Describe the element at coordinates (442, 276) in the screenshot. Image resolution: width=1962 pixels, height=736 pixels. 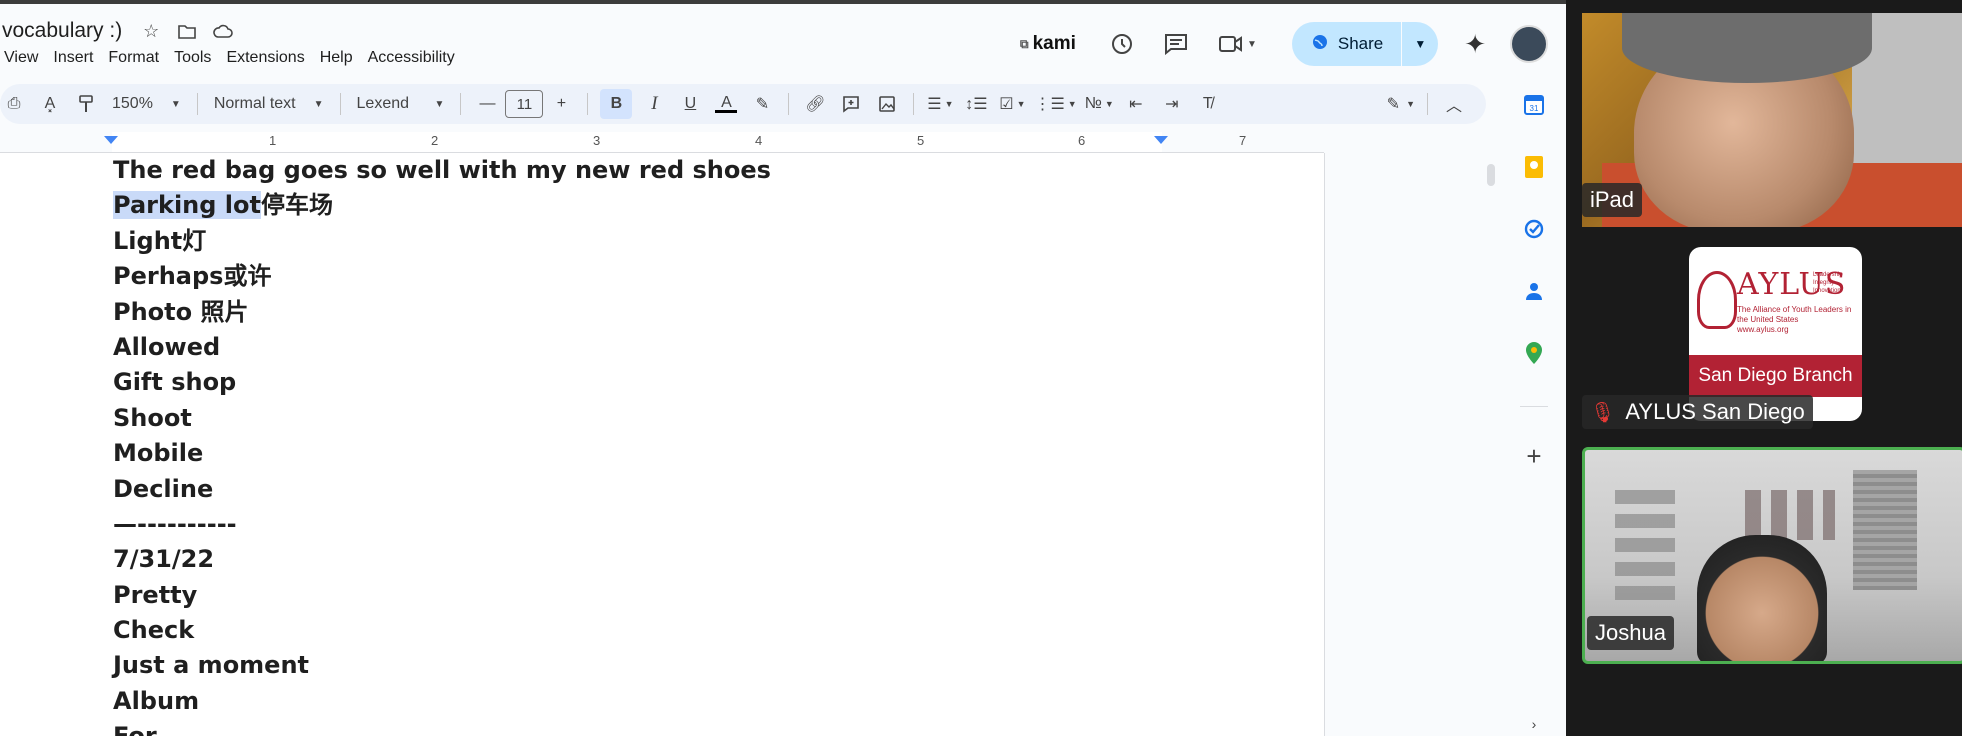
I see `doc-line: Perhaps或许` at that location.